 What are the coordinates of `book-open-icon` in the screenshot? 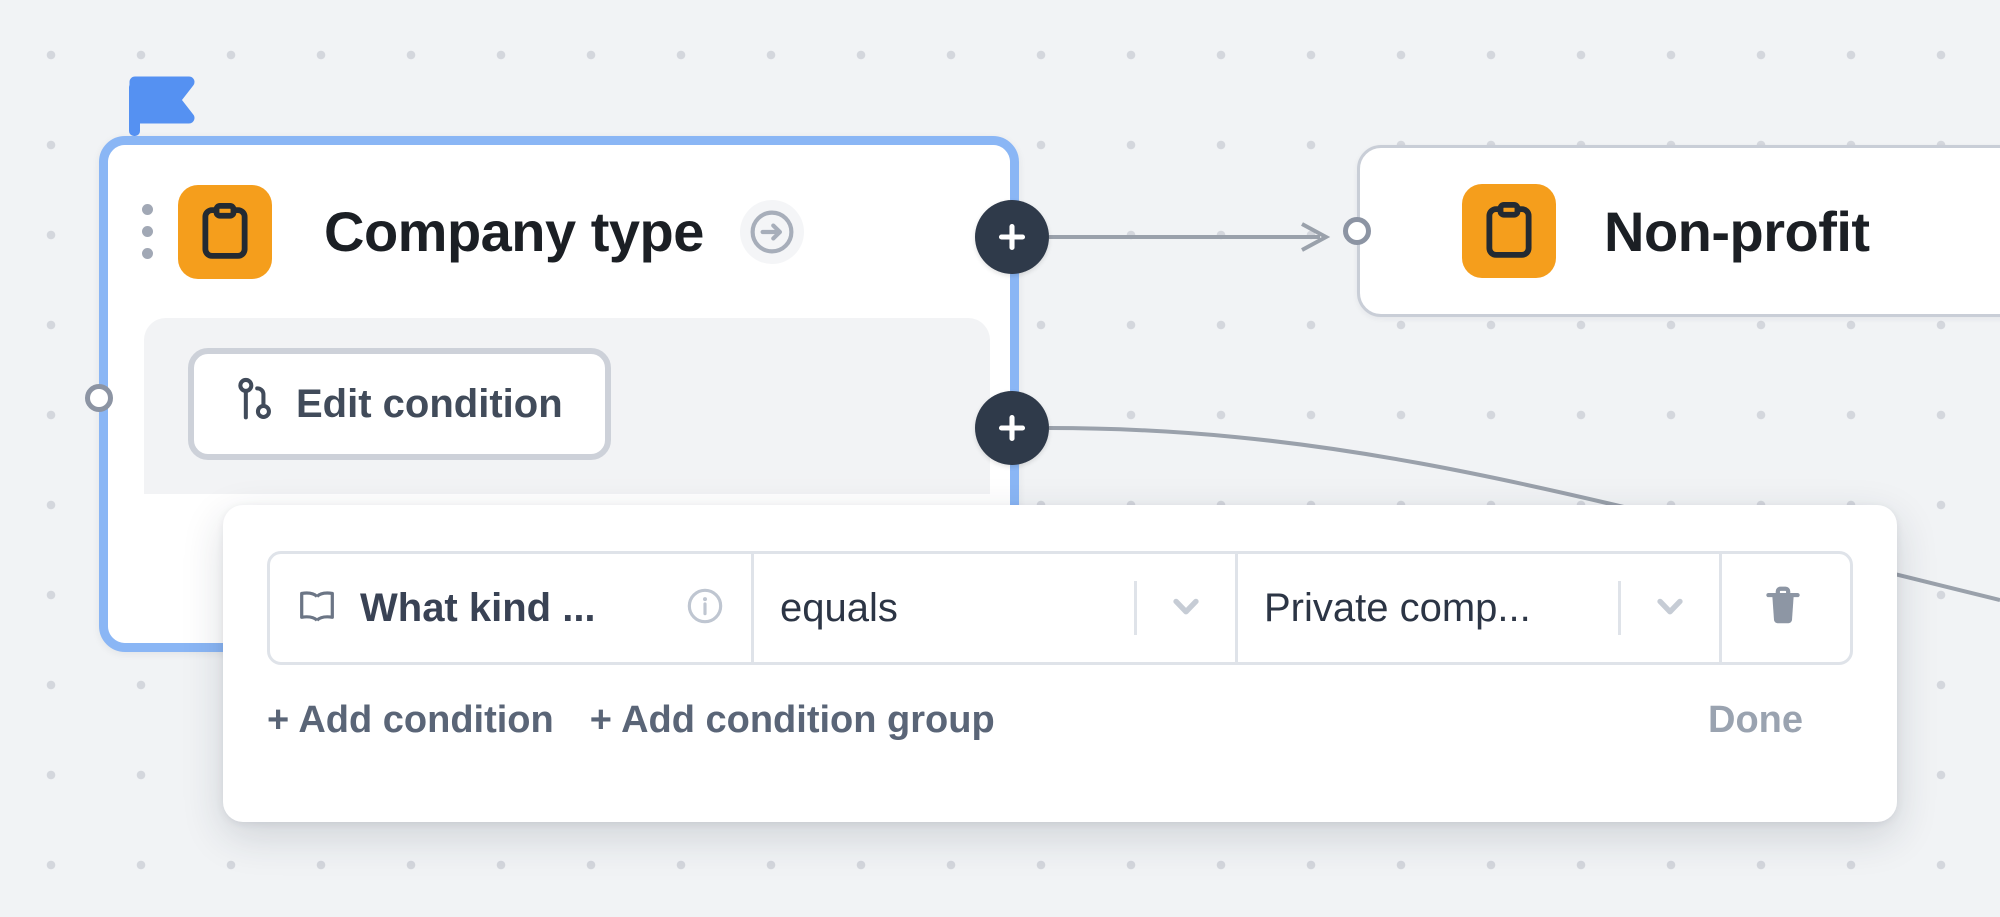 It's located at (317, 608).